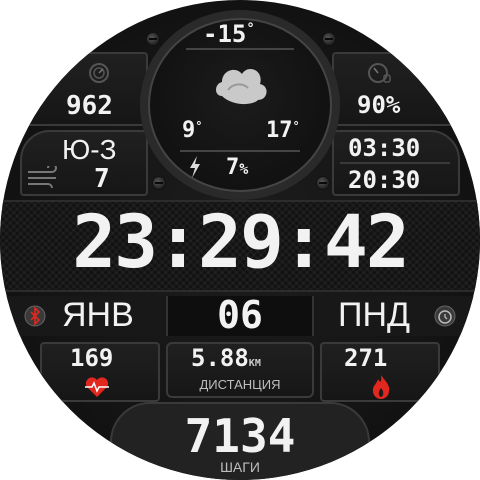 Image resolution: width=480 pixels, height=480 pixels. I want to click on humidity-value: 90%, so click(379, 105).